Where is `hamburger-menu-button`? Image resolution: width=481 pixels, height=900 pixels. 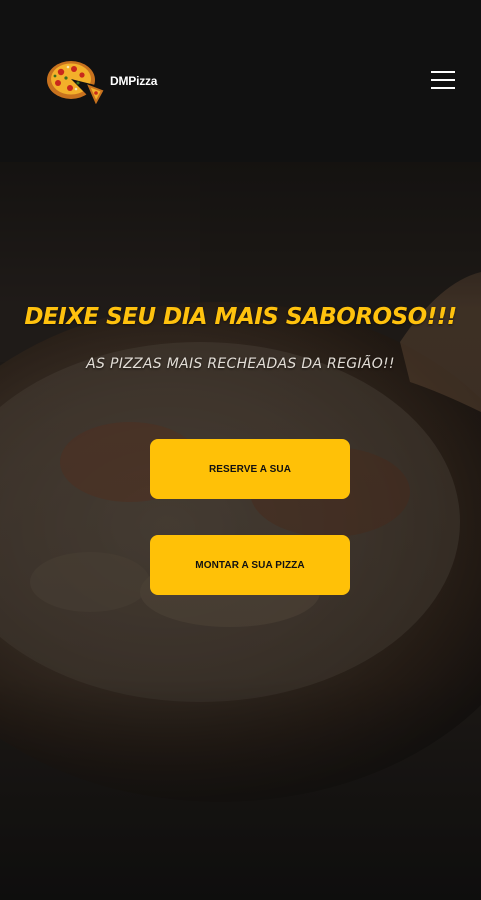
hamburger-menu-button is located at coordinates (444, 81).